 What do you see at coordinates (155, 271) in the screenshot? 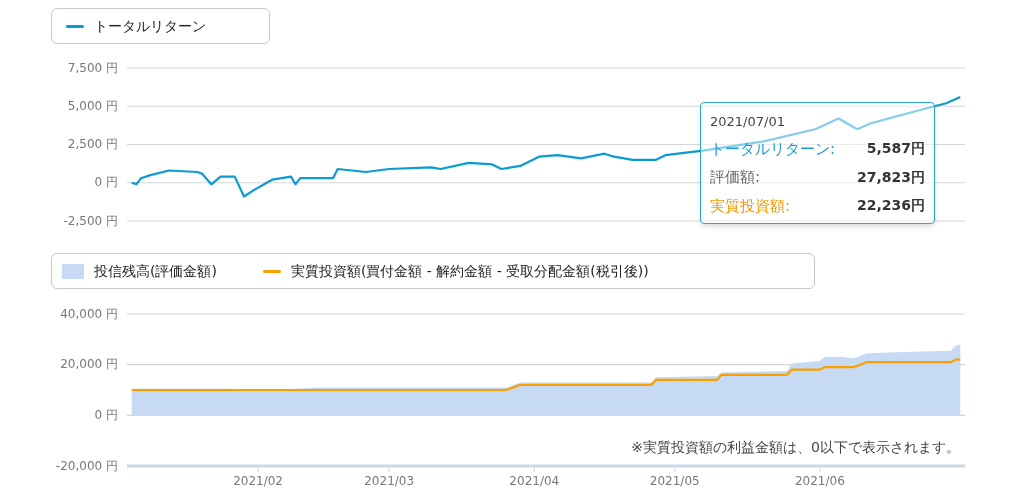
I see `legend-label: 投信残高(評価金額)` at bounding box center [155, 271].